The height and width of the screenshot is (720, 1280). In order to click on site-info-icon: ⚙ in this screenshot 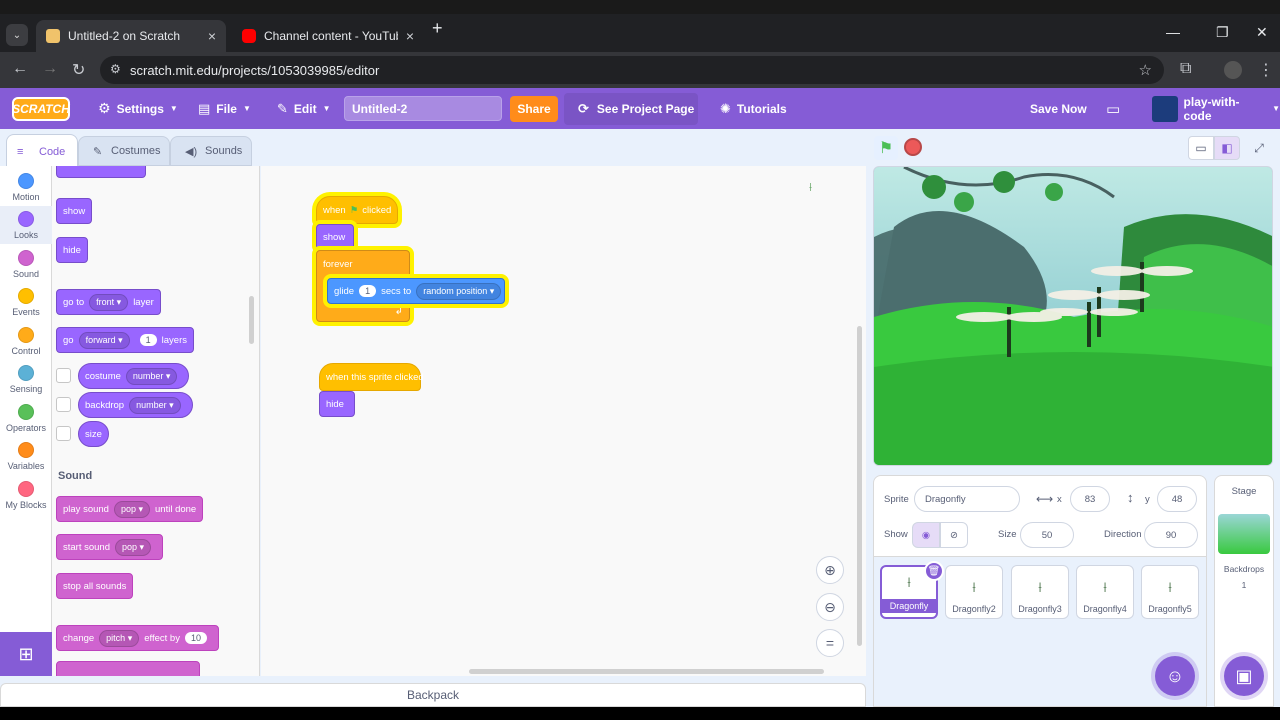, I will do `click(115, 69)`.